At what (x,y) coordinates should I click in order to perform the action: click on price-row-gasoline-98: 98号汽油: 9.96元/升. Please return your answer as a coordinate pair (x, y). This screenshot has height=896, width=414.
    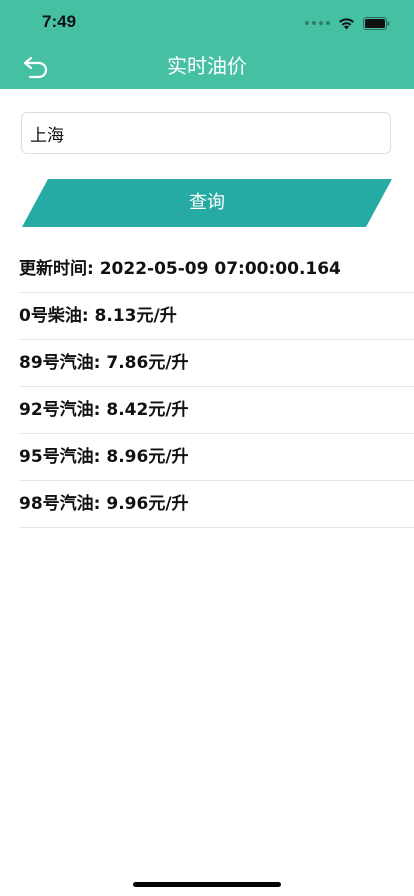
    Looking at the image, I should click on (216, 504).